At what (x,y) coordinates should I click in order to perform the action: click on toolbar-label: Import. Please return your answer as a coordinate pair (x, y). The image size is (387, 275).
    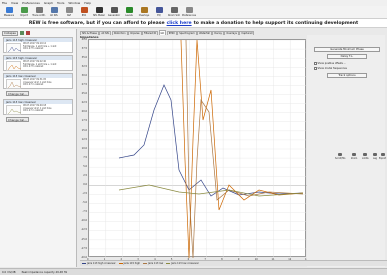
    Looking at the image, I should click on (24, 15).